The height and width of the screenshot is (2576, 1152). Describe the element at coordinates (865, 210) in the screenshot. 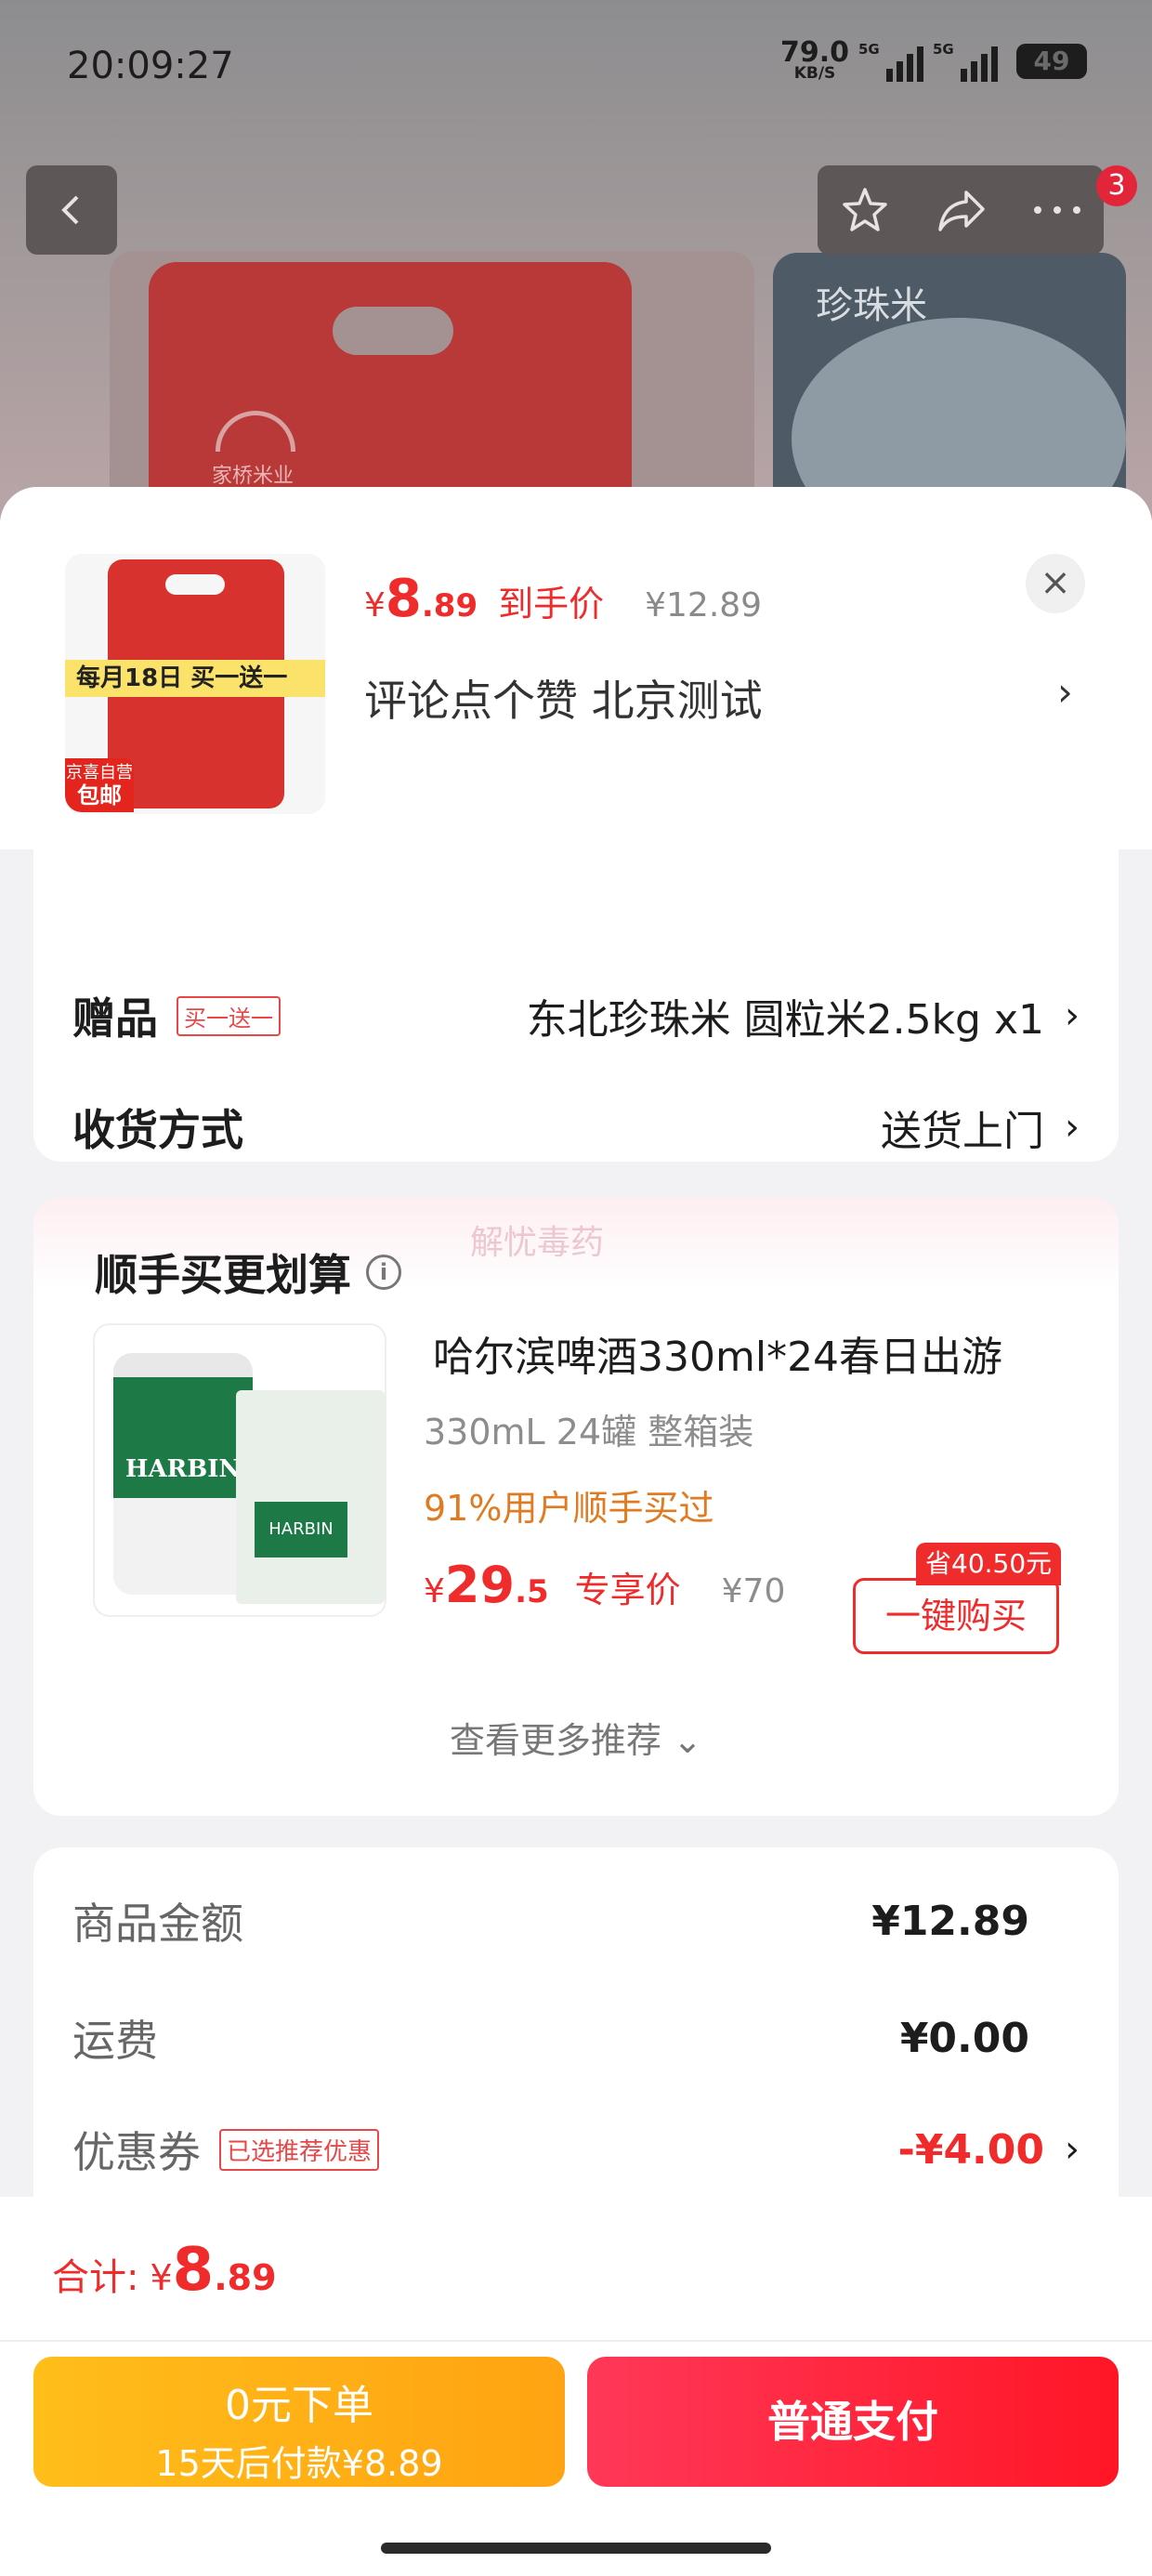

I see `star-icon` at that location.